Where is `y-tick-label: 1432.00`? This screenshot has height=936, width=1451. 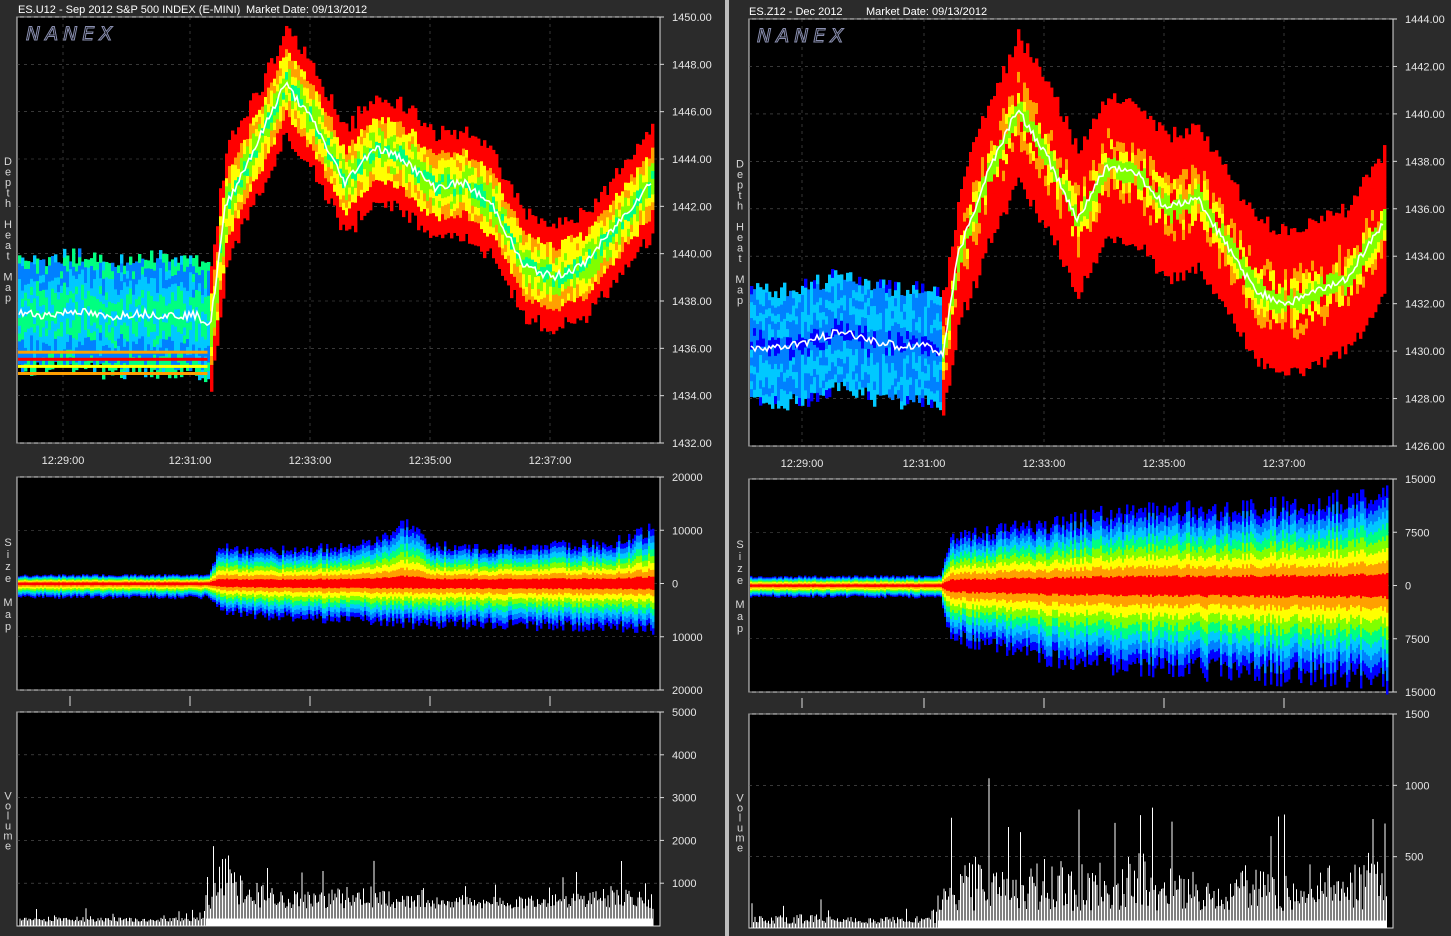 y-tick-label: 1432.00 is located at coordinates (692, 444).